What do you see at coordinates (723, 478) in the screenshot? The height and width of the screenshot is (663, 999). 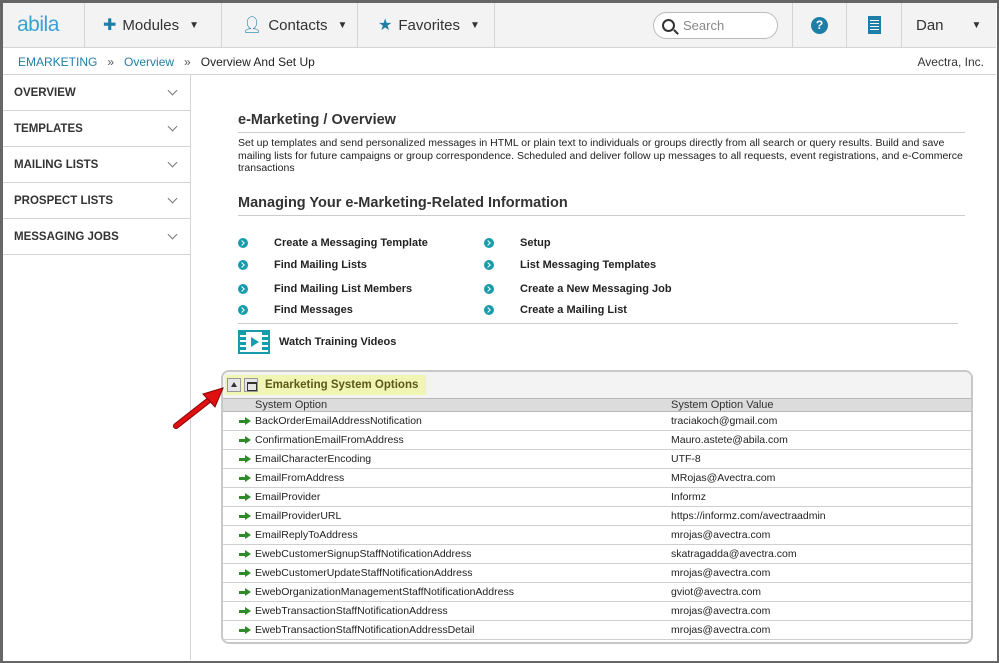 I see `option-value: MRojas@Avectra.com` at bounding box center [723, 478].